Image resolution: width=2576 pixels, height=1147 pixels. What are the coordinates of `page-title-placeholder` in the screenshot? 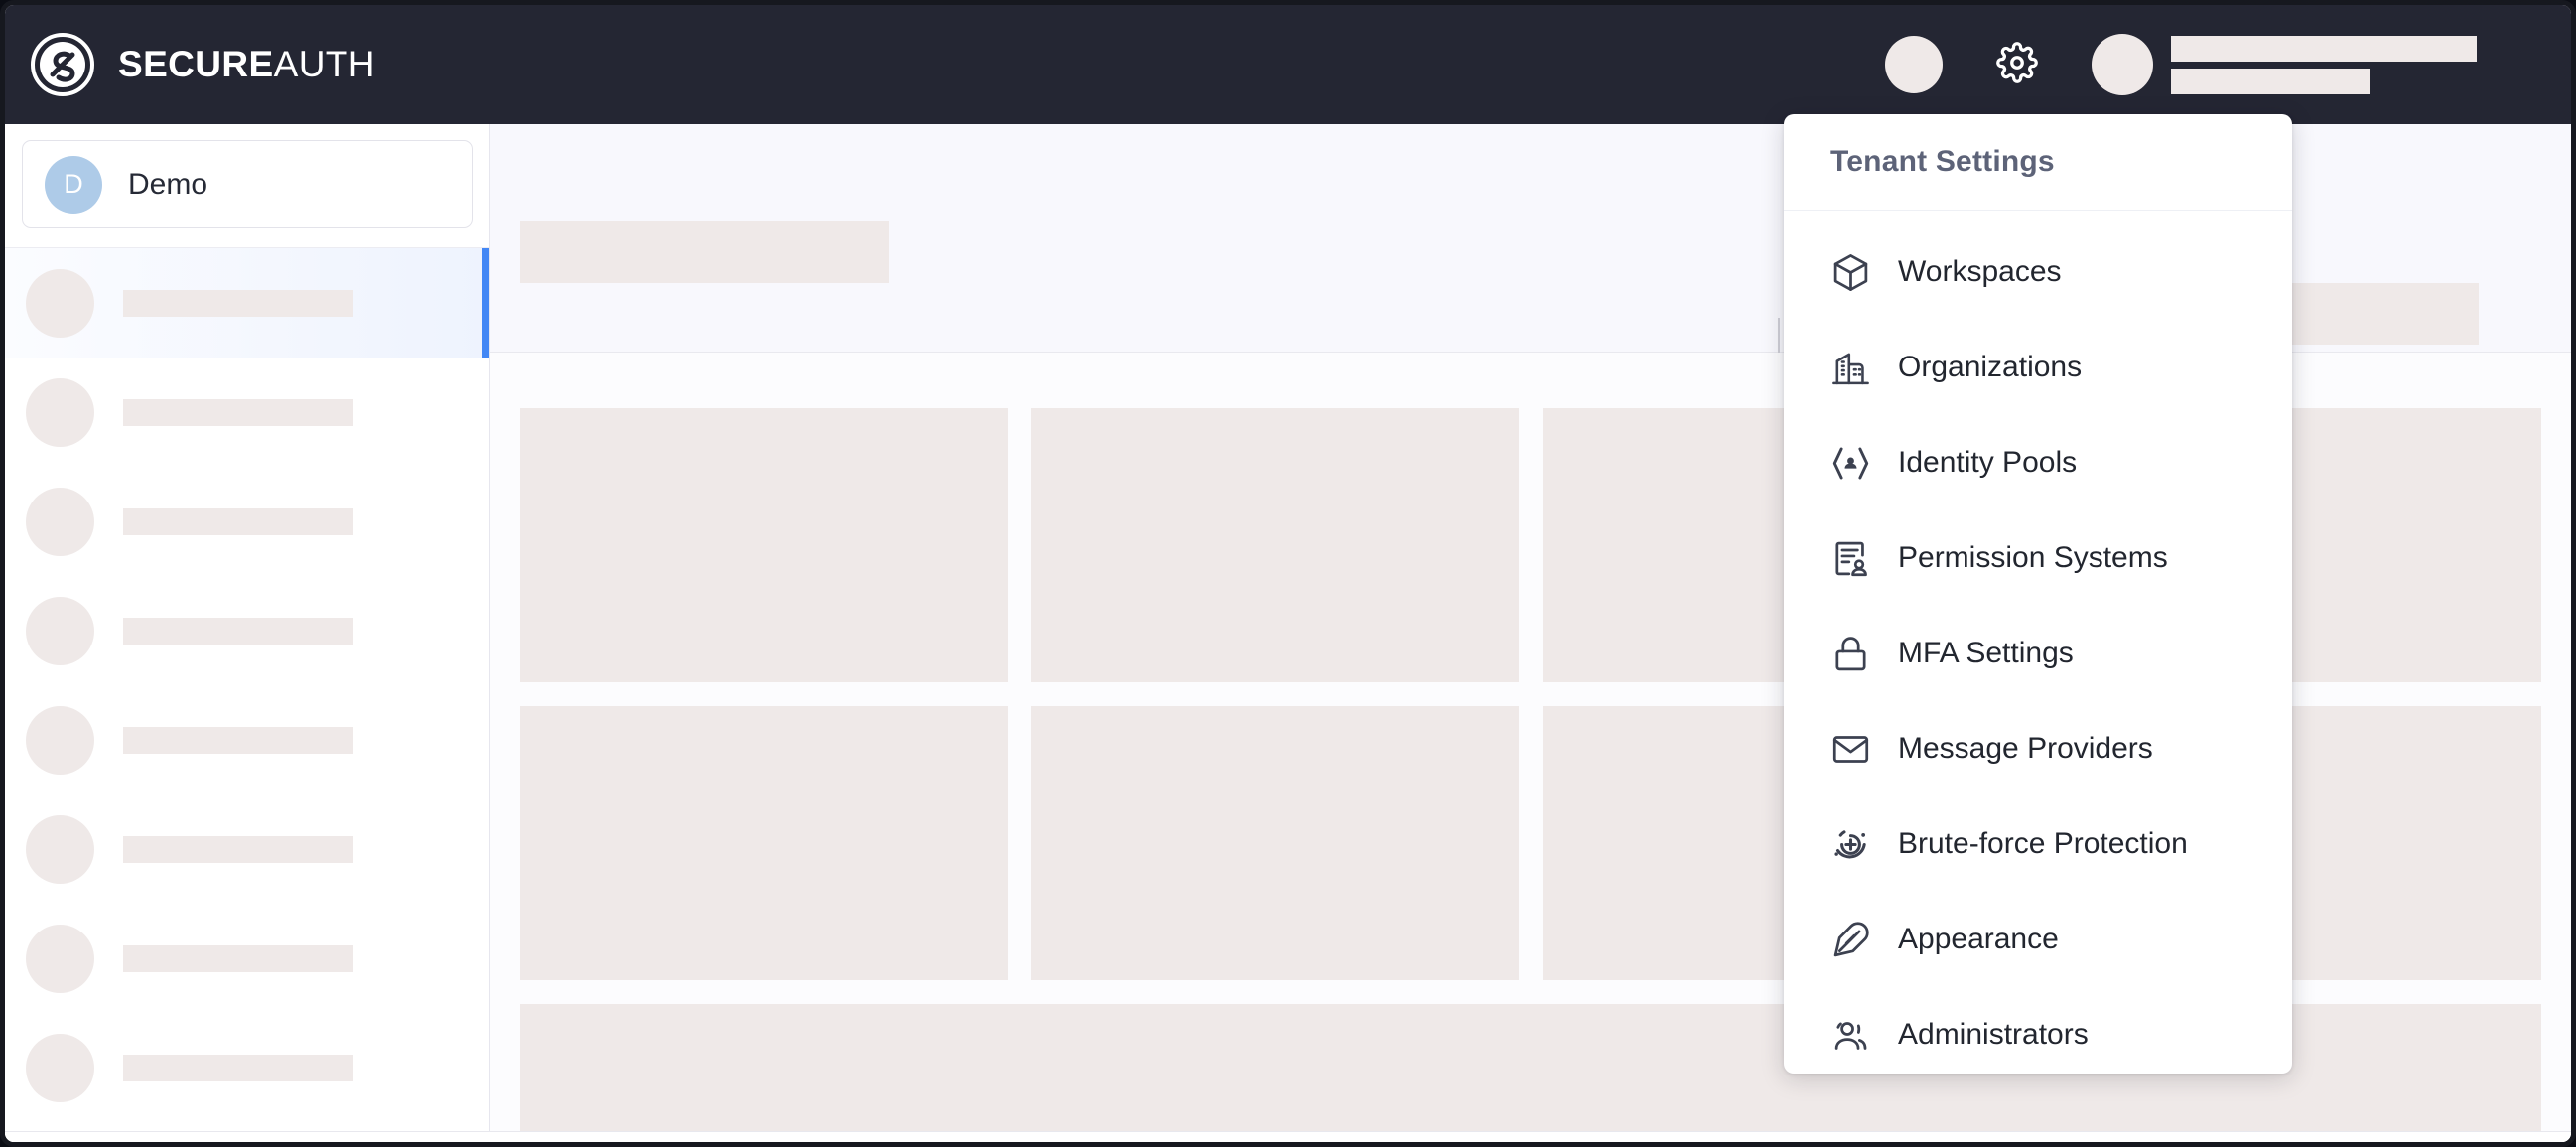 It's located at (704, 252).